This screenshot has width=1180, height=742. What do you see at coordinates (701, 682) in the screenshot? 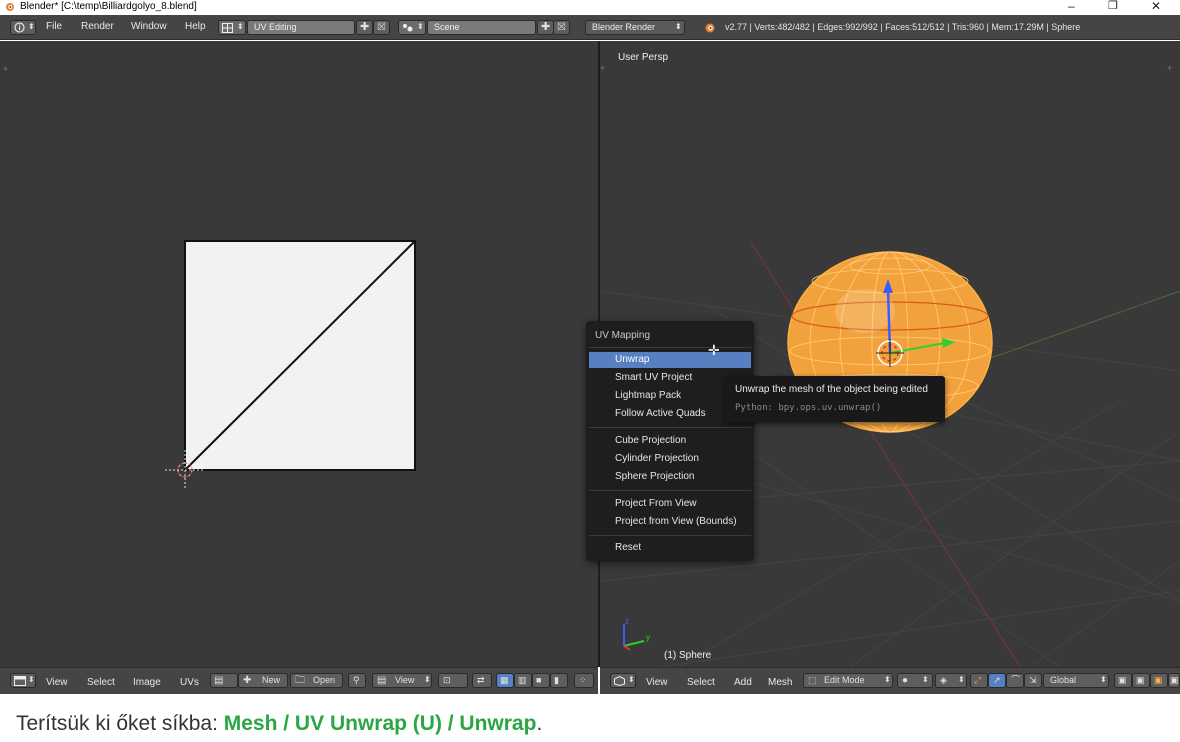
I see `view3d-menu-select: Select` at bounding box center [701, 682].